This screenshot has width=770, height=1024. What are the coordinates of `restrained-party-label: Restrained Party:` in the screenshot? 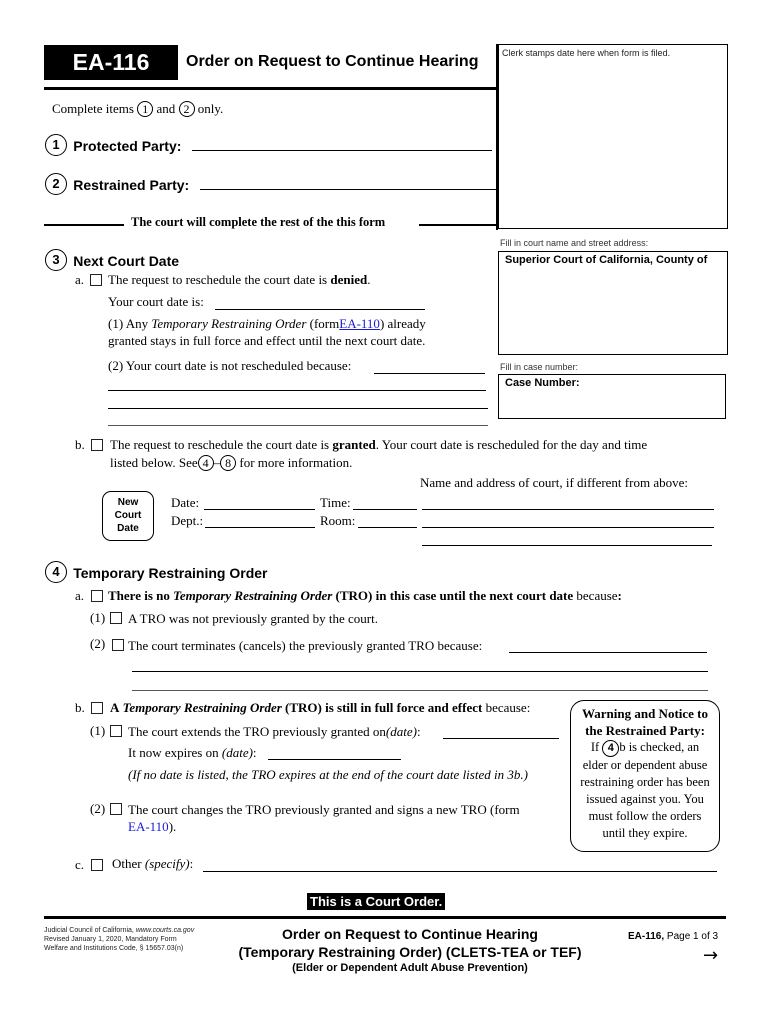 It's located at (131, 185).